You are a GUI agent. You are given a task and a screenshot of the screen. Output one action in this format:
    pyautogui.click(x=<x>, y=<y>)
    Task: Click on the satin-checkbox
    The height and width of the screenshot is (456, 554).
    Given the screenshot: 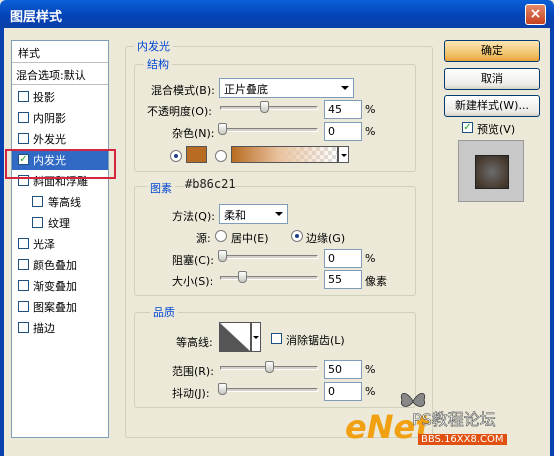 What is the action you would take?
    pyautogui.click(x=23, y=243)
    